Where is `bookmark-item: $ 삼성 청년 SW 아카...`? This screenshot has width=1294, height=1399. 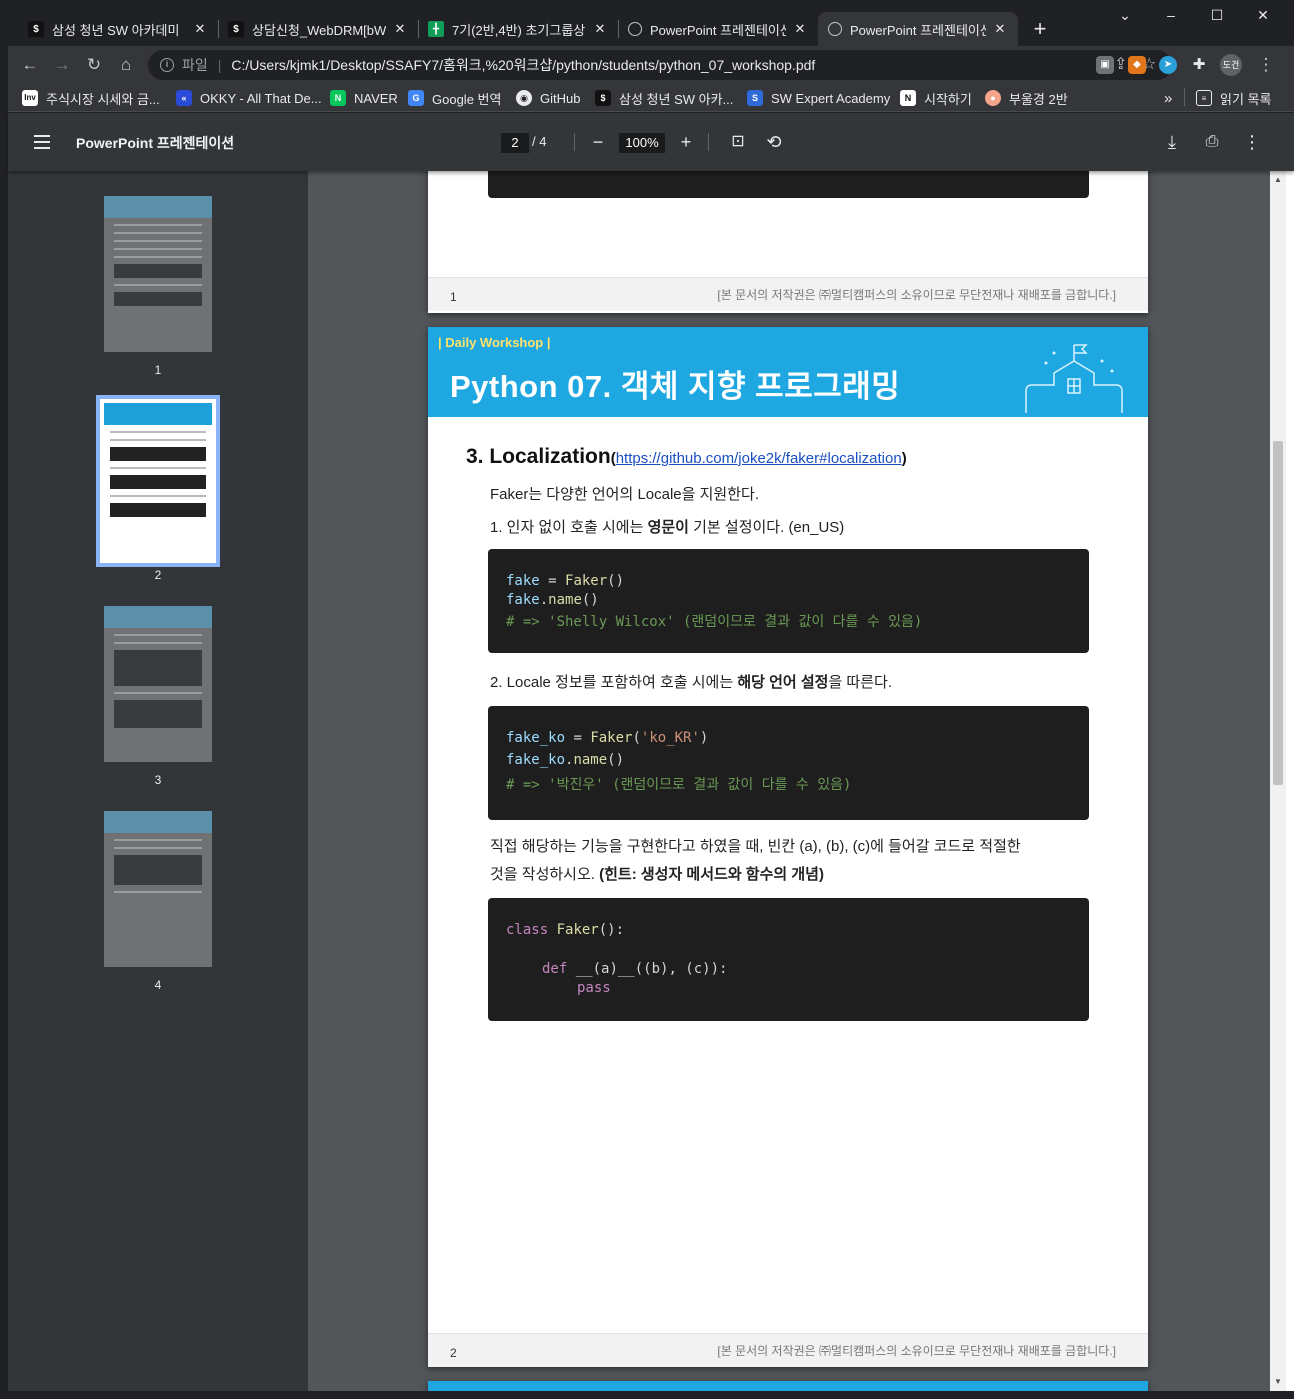 bookmark-item: $ 삼성 청년 SW 아카... is located at coordinates (664, 98).